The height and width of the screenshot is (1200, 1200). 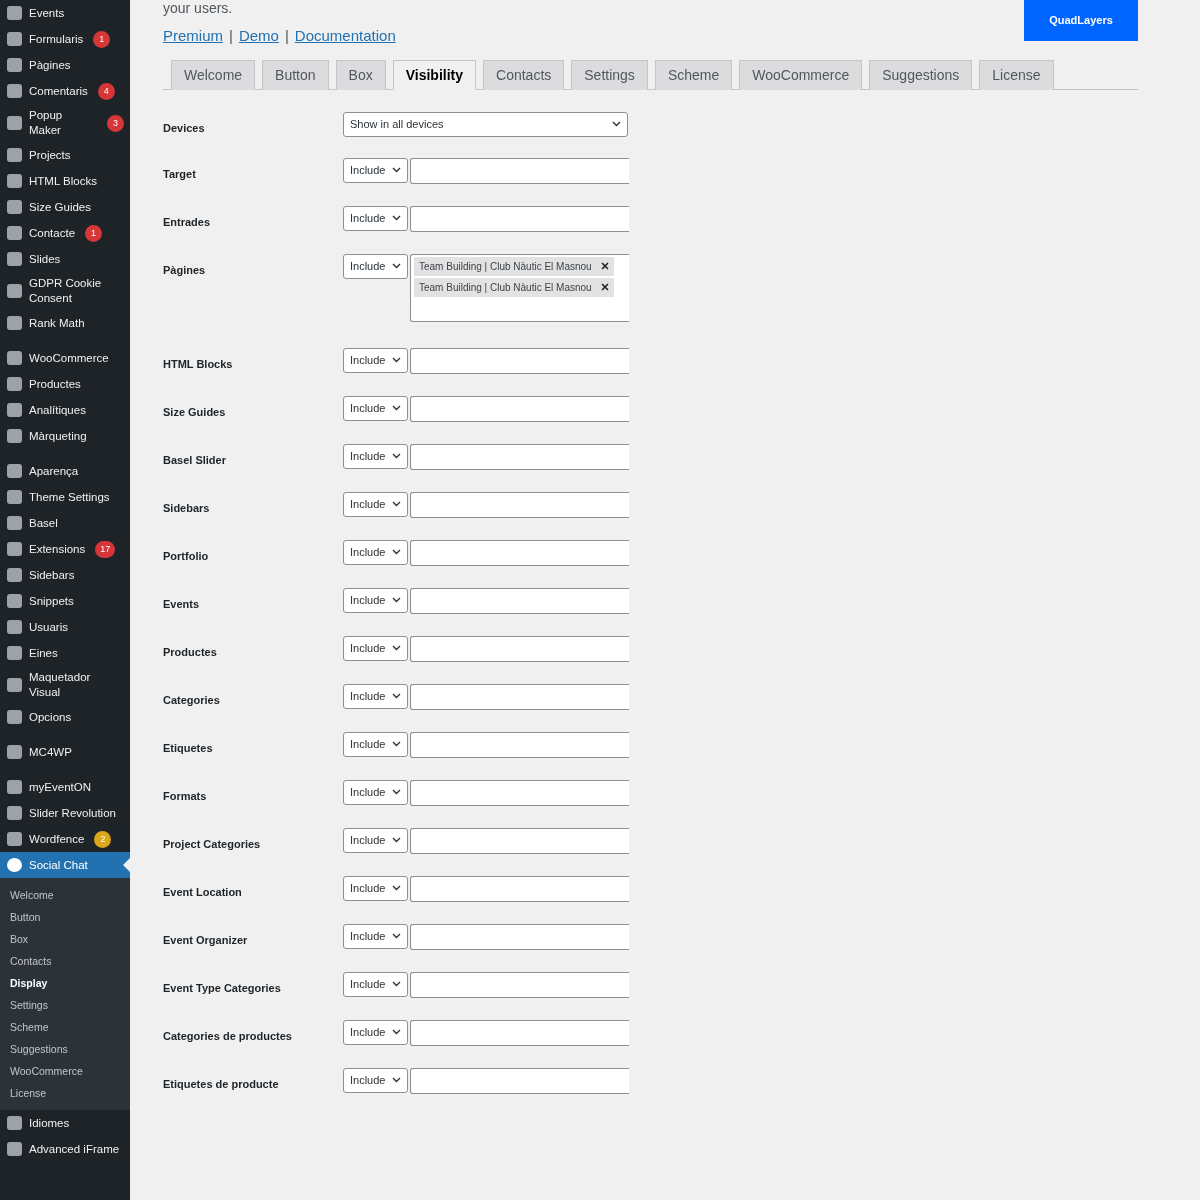 What do you see at coordinates (65, 91) in the screenshot?
I see `sidebar-item: Comentaris 4` at bounding box center [65, 91].